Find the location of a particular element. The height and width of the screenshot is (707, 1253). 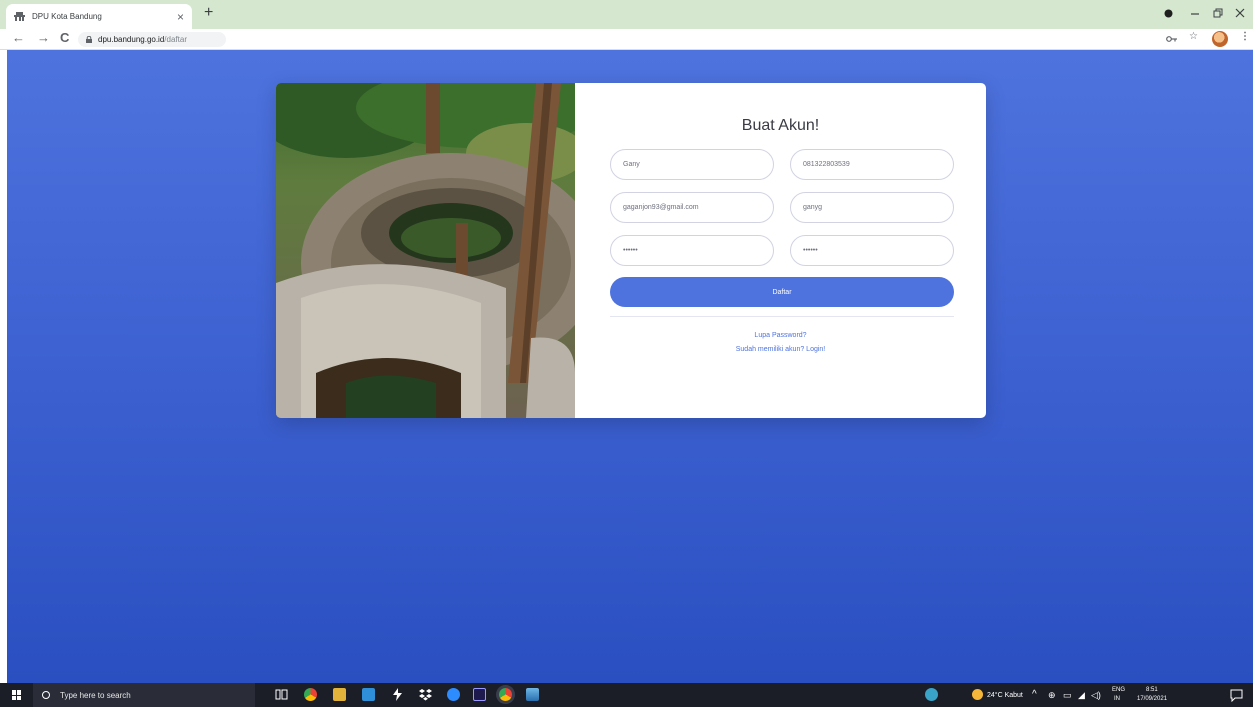

clock-date: 17/09/2021 is located at coordinates (1152, 699).